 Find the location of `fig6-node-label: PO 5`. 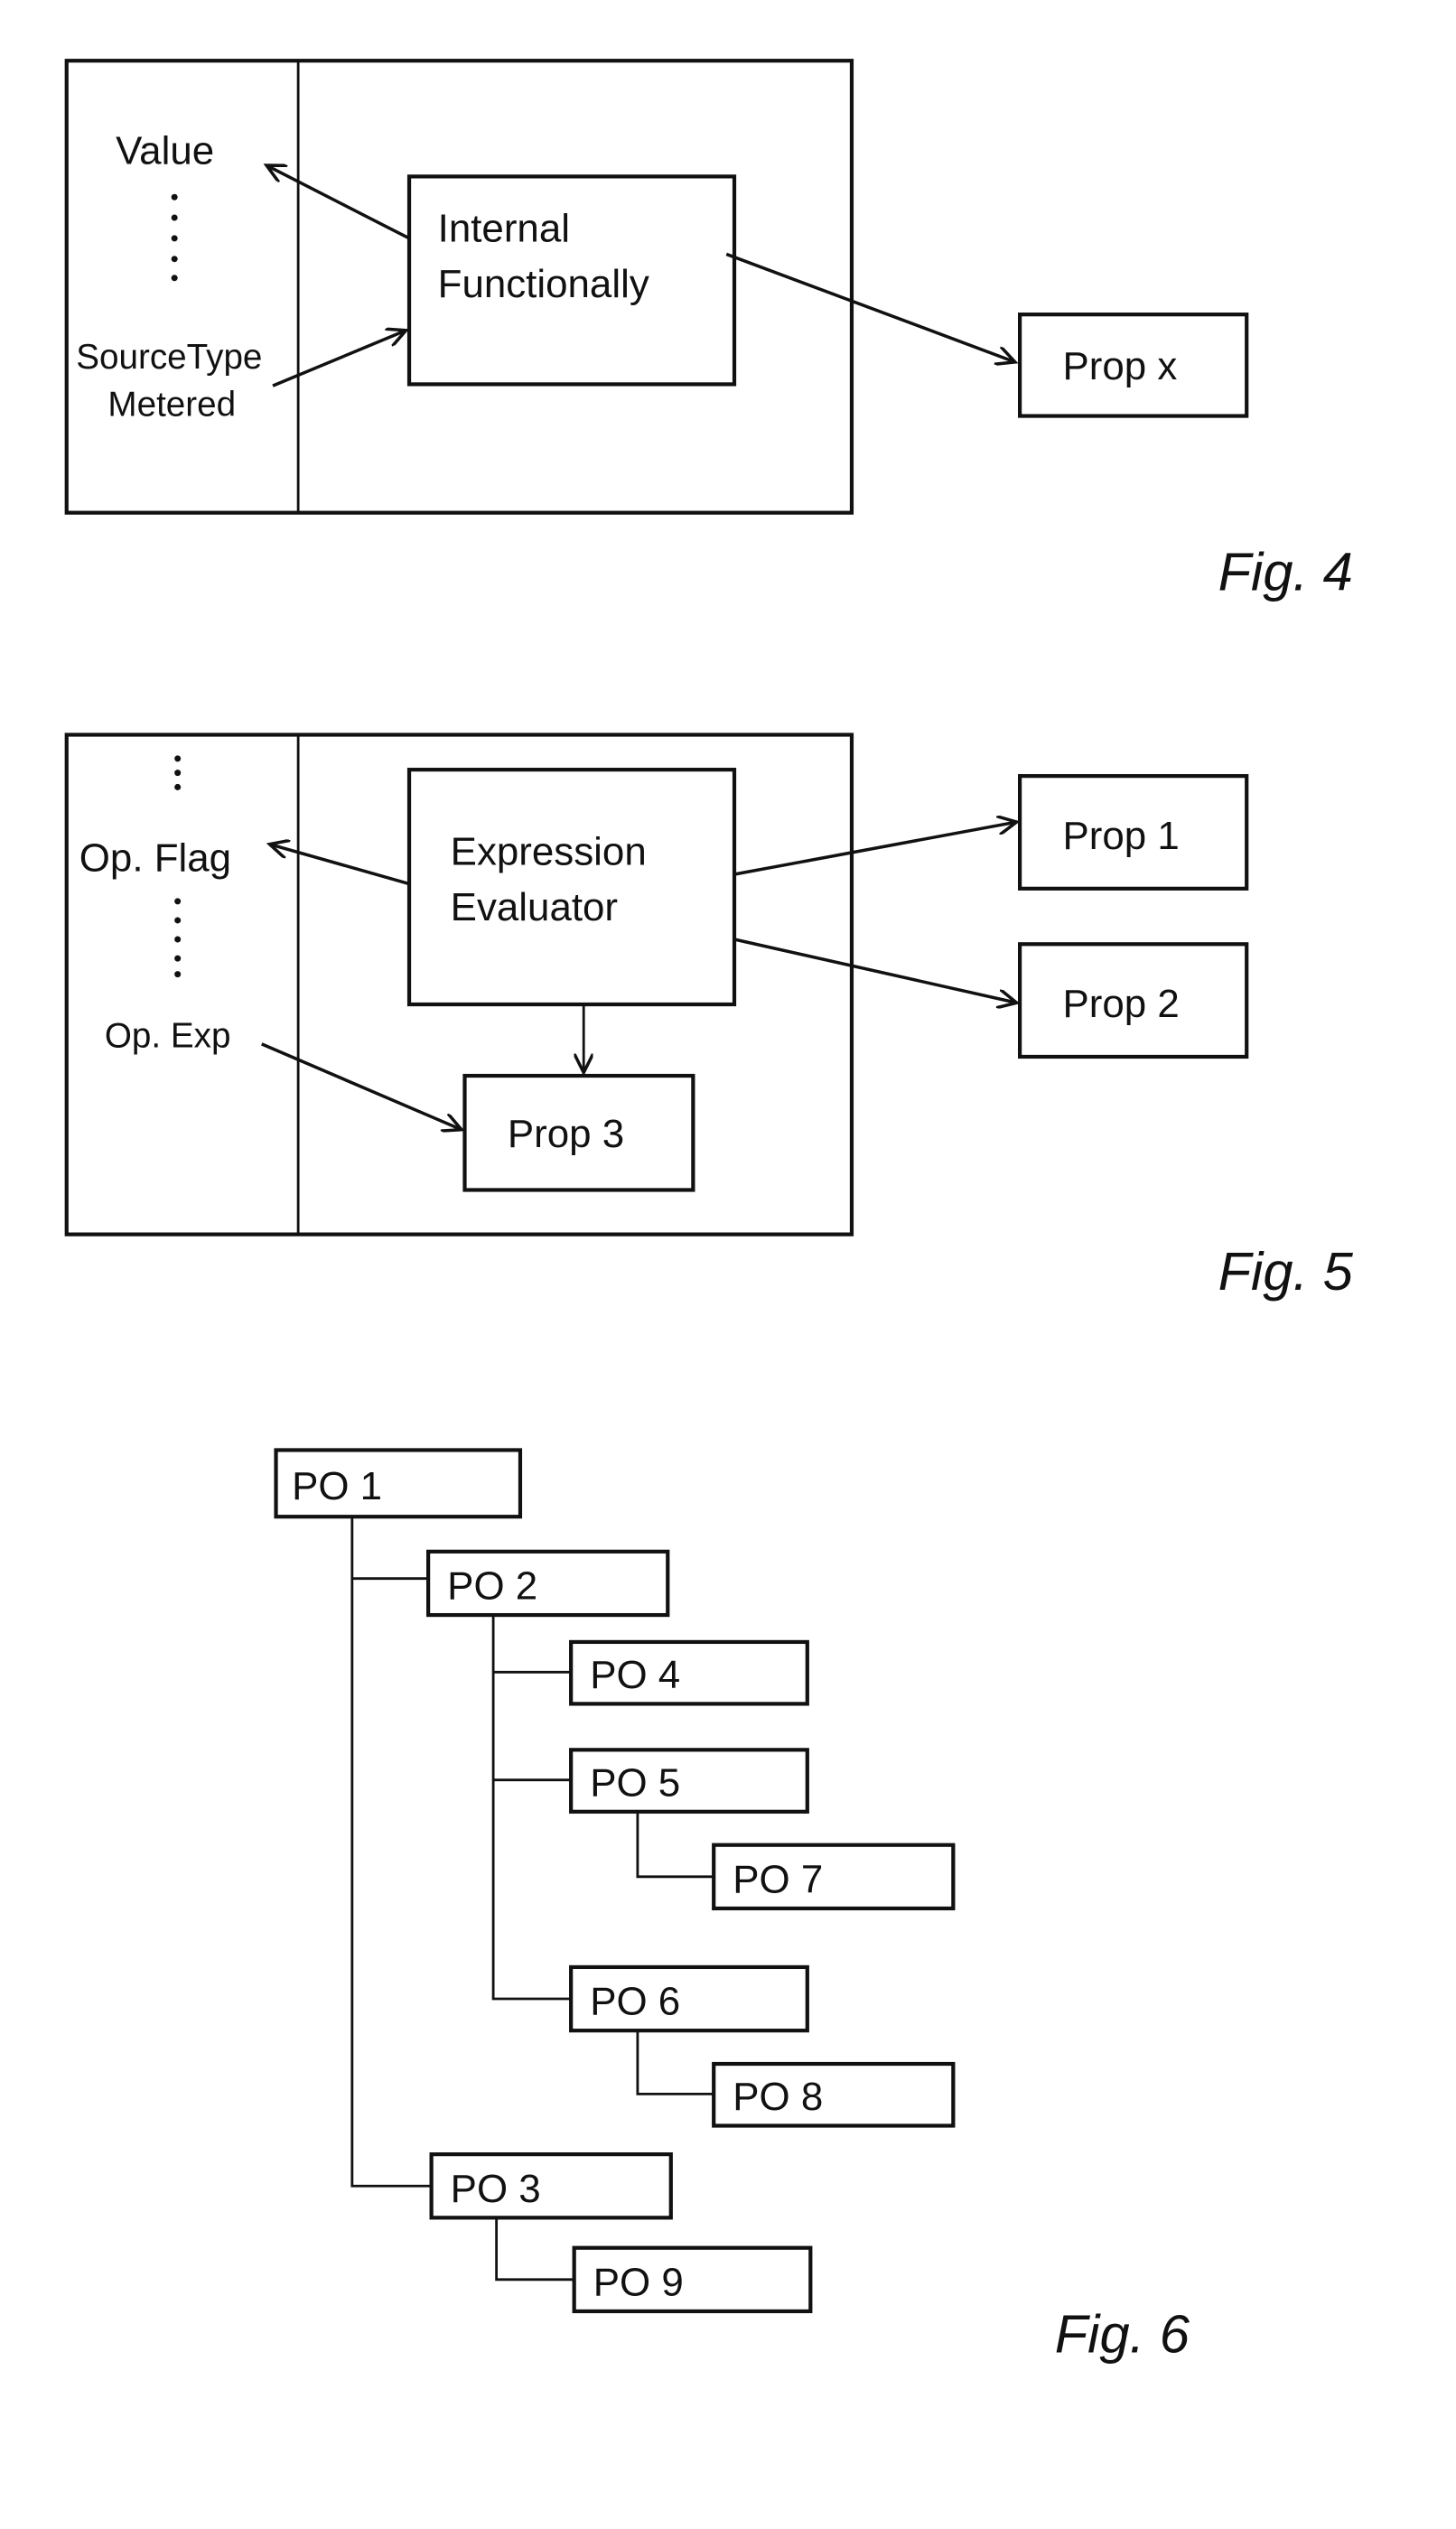

fig6-node-label: PO 5 is located at coordinates (635, 1782).